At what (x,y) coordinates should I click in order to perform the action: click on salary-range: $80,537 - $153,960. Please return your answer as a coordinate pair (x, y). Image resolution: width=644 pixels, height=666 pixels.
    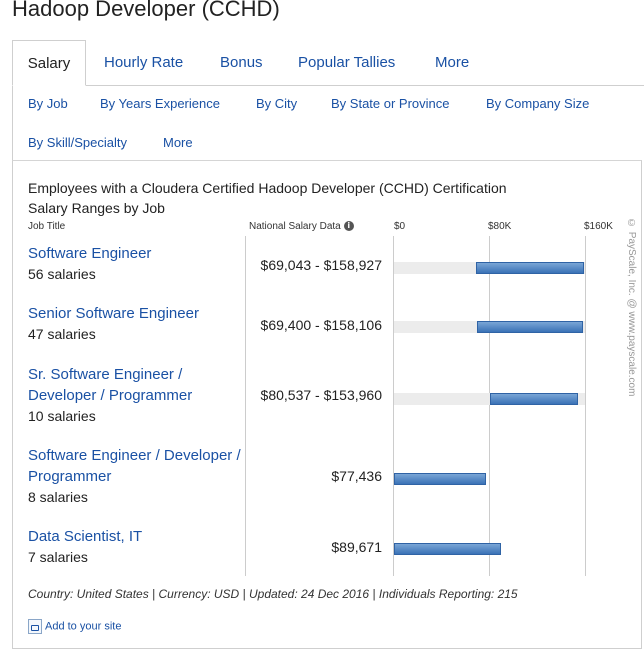
    Looking at the image, I should click on (321, 395).